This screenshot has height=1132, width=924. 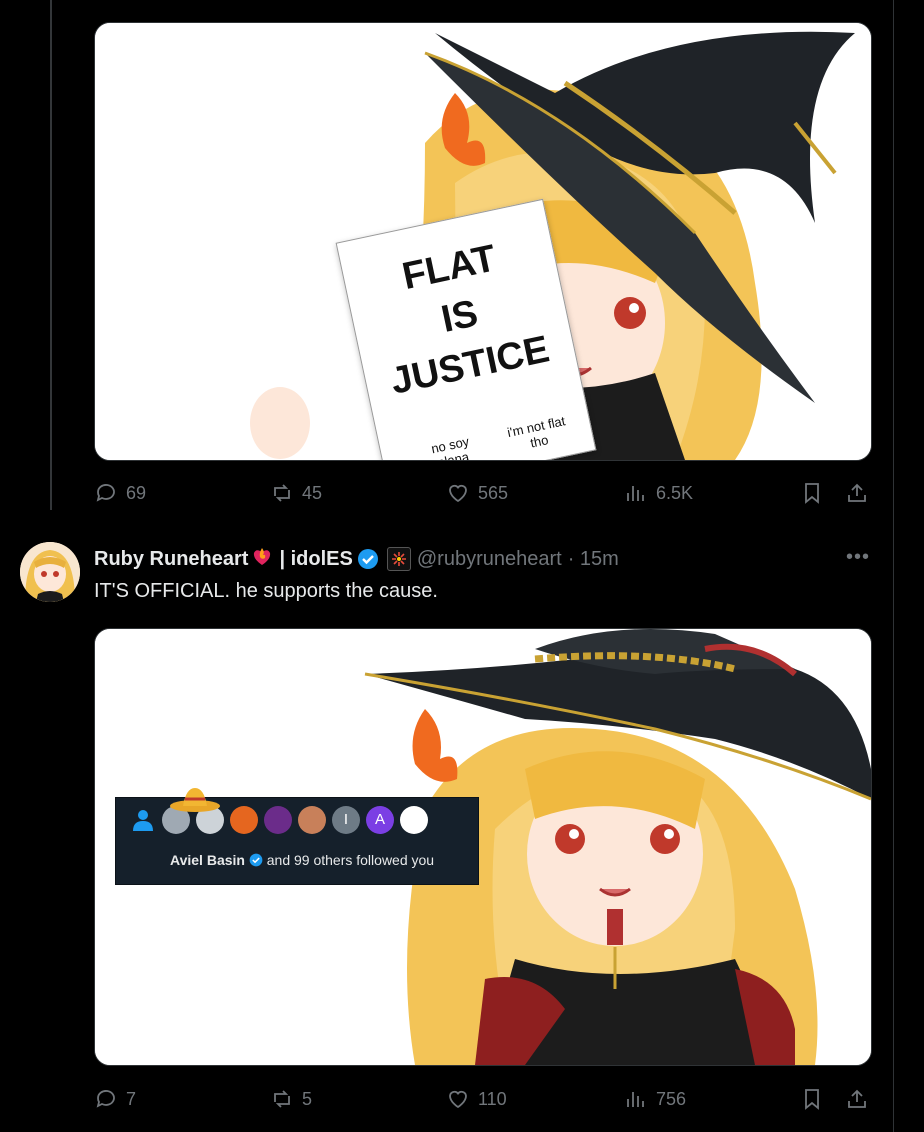 What do you see at coordinates (476, 1099) in the screenshot?
I see `post2-like-button: 110` at bounding box center [476, 1099].